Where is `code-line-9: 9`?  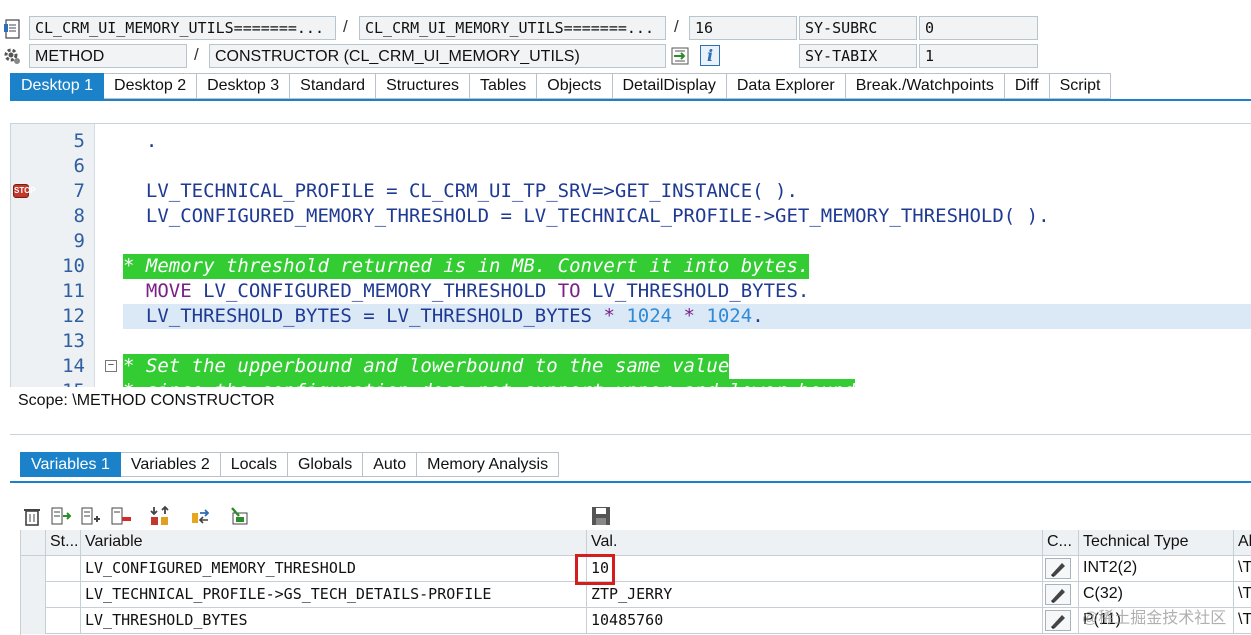
code-line-9: 9 is located at coordinates (631, 241).